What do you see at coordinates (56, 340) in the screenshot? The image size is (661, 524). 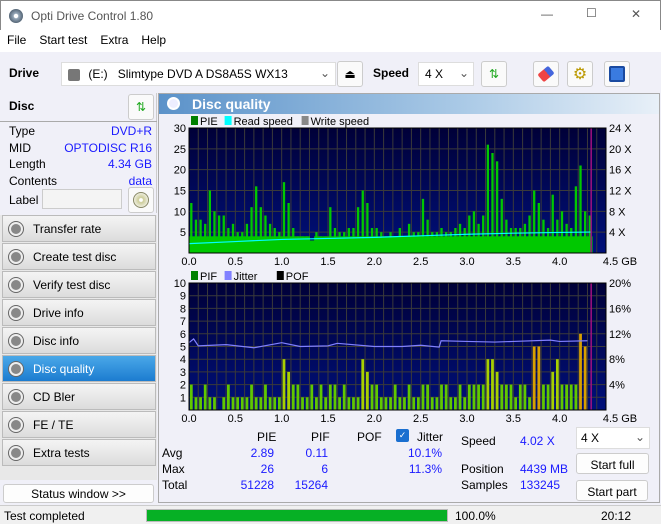 I see `sidebar-item-label: Disc info` at bounding box center [56, 340].